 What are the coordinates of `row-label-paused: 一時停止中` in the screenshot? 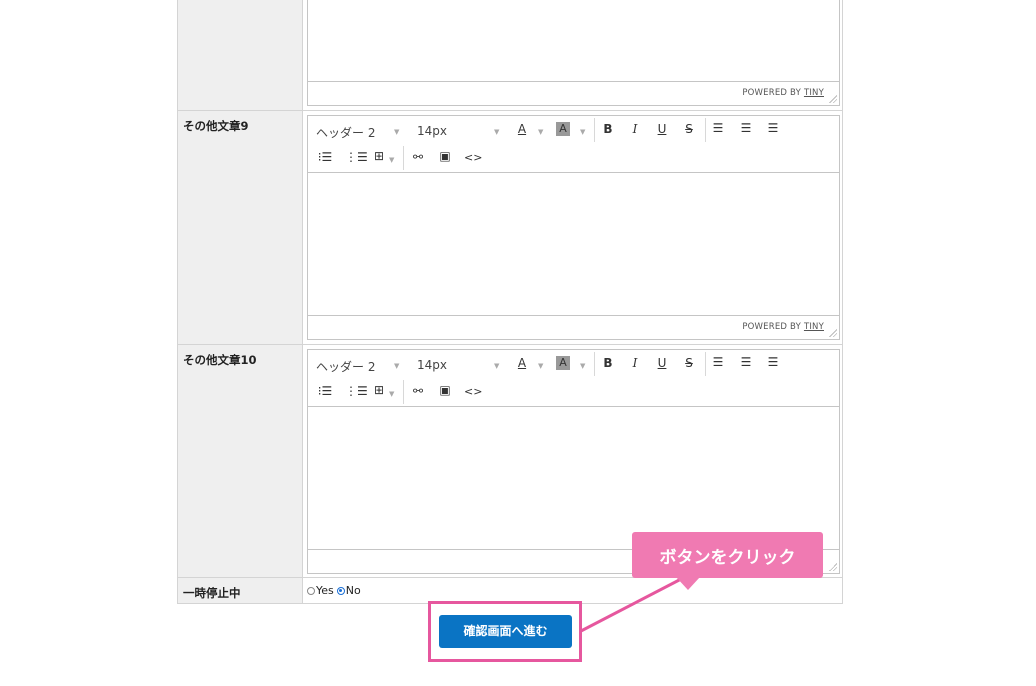 It's located at (212, 593).